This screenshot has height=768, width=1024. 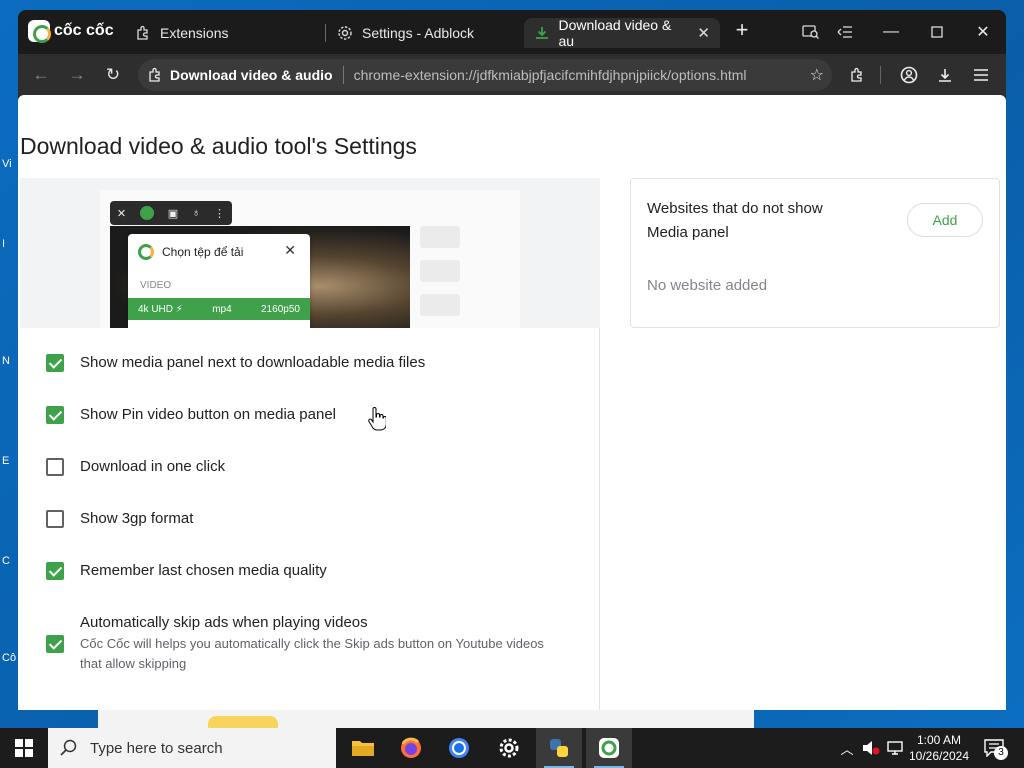 What do you see at coordinates (703, 33) in the screenshot?
I see `tab-close-icon: ✕` at bounding box center [703, 33].